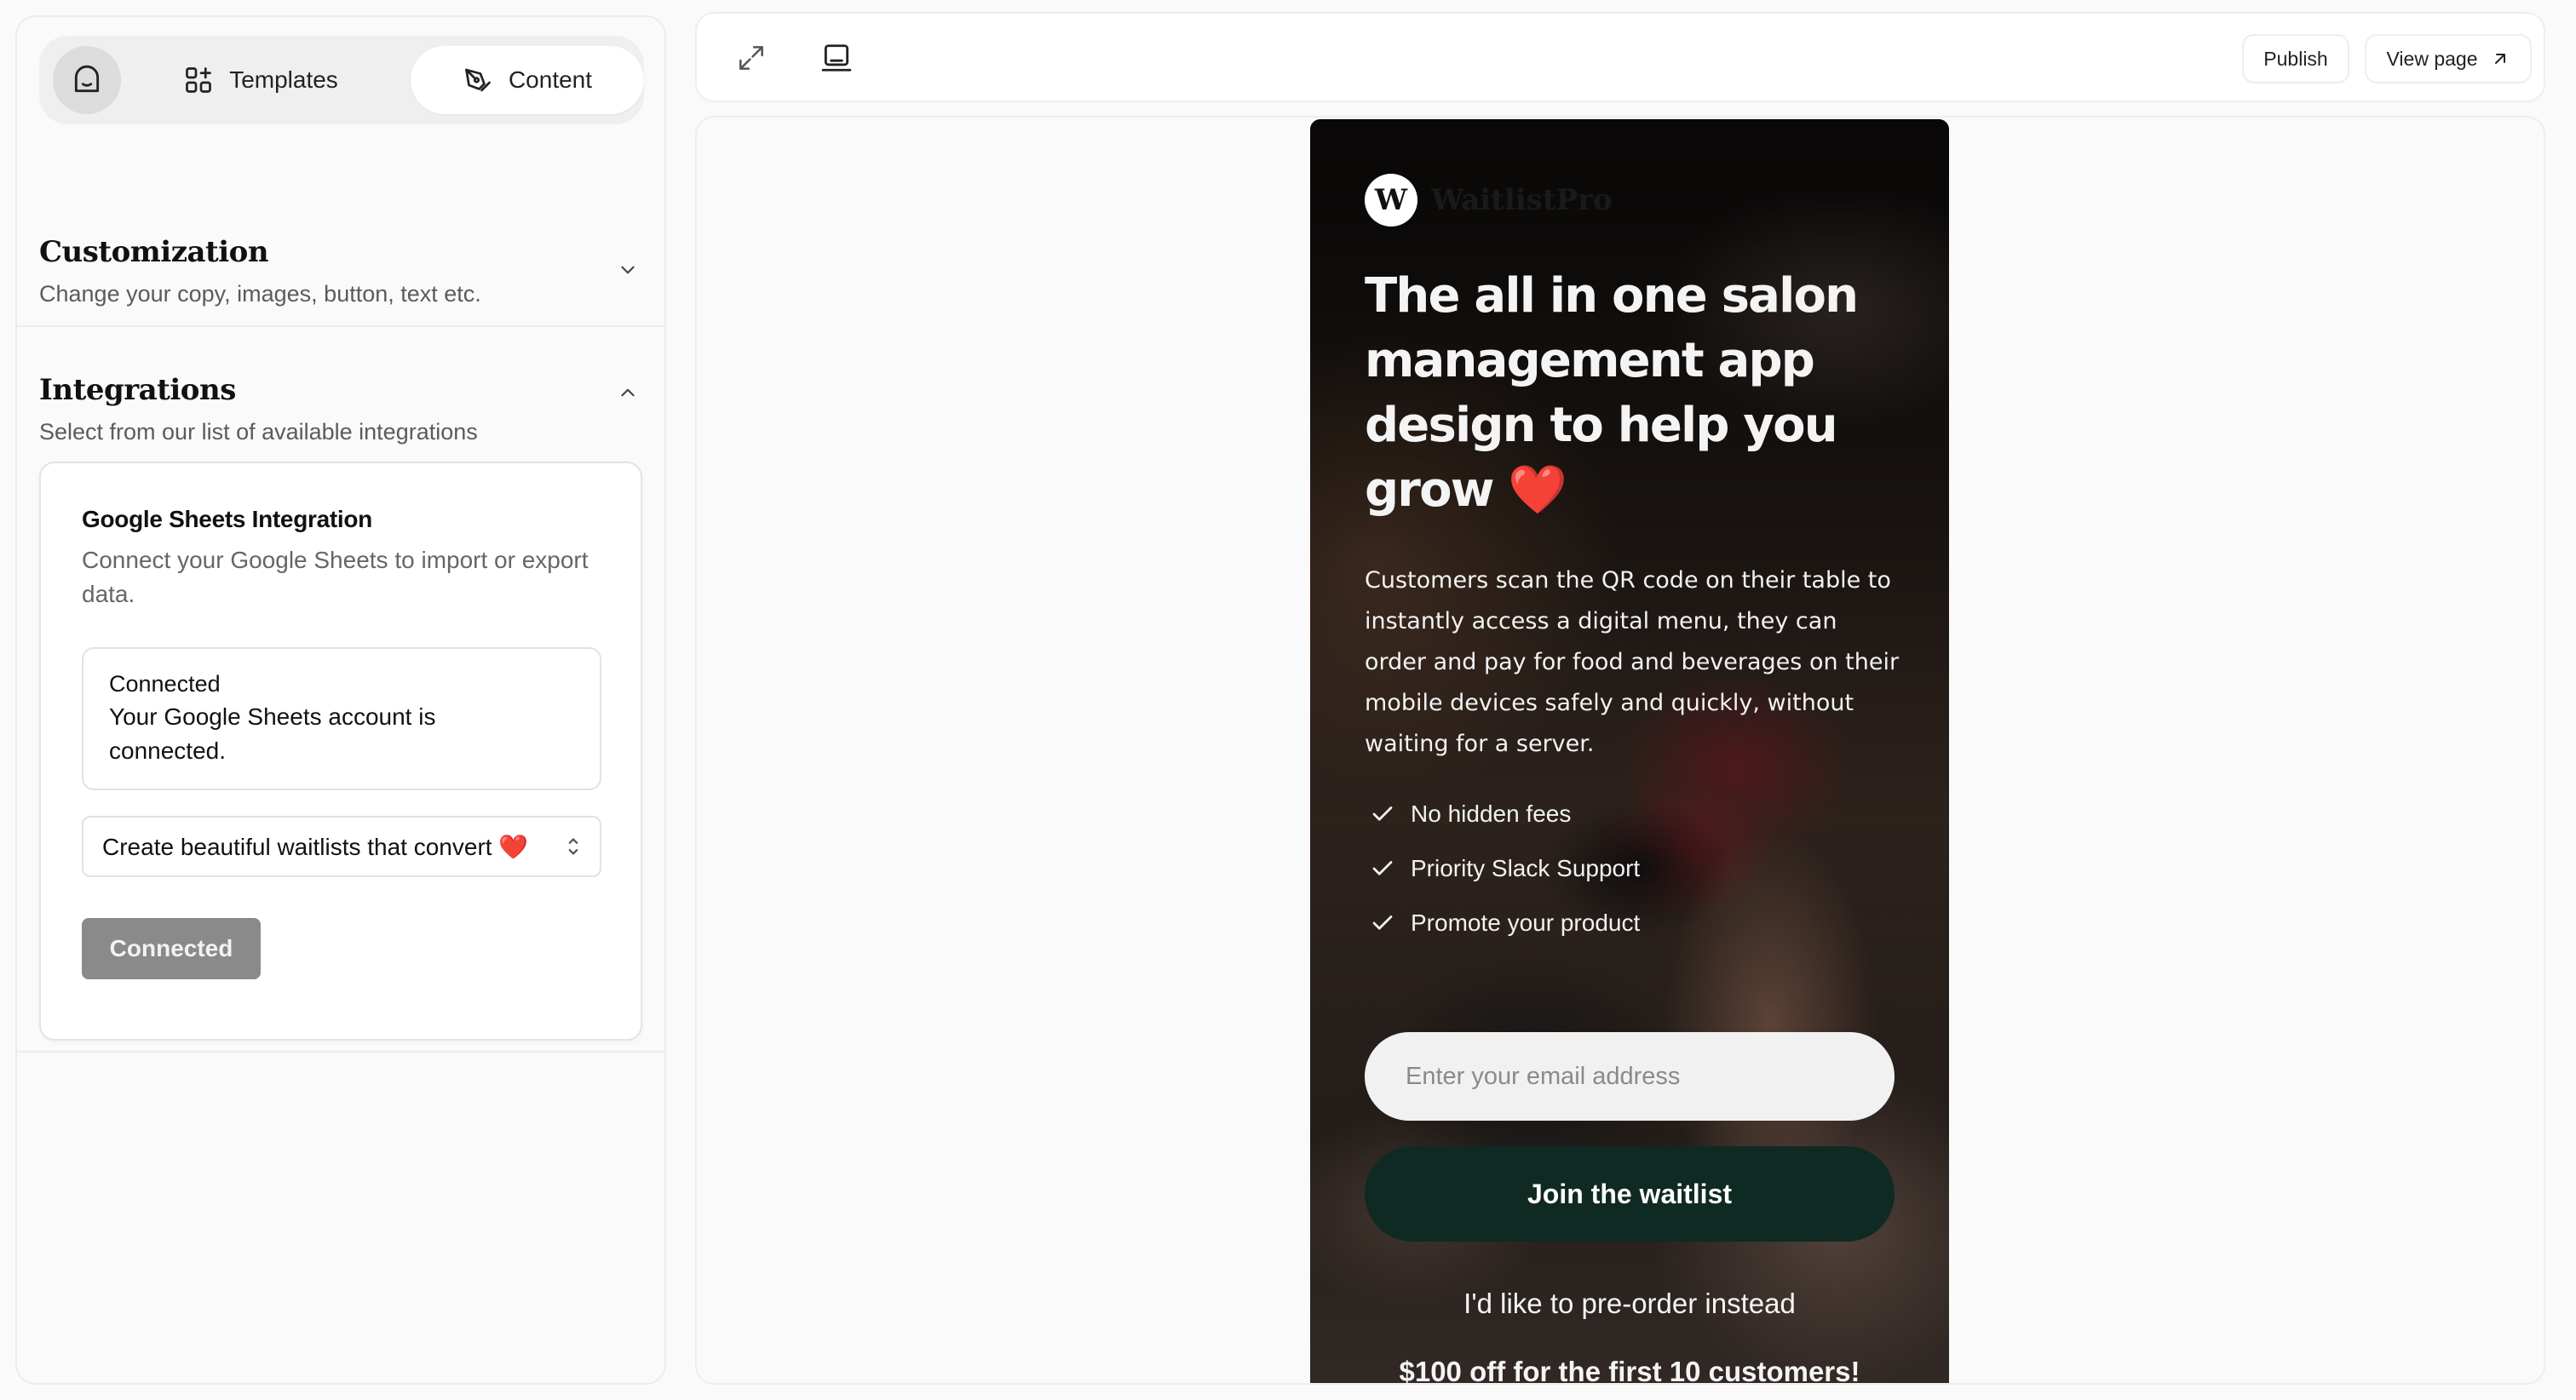 This screenshot has height=1400, width=2576. Describe the element at coordinates (273, 733) in the screenshot. I see `status-text: Your Google Sheets account is connected.` at that location.